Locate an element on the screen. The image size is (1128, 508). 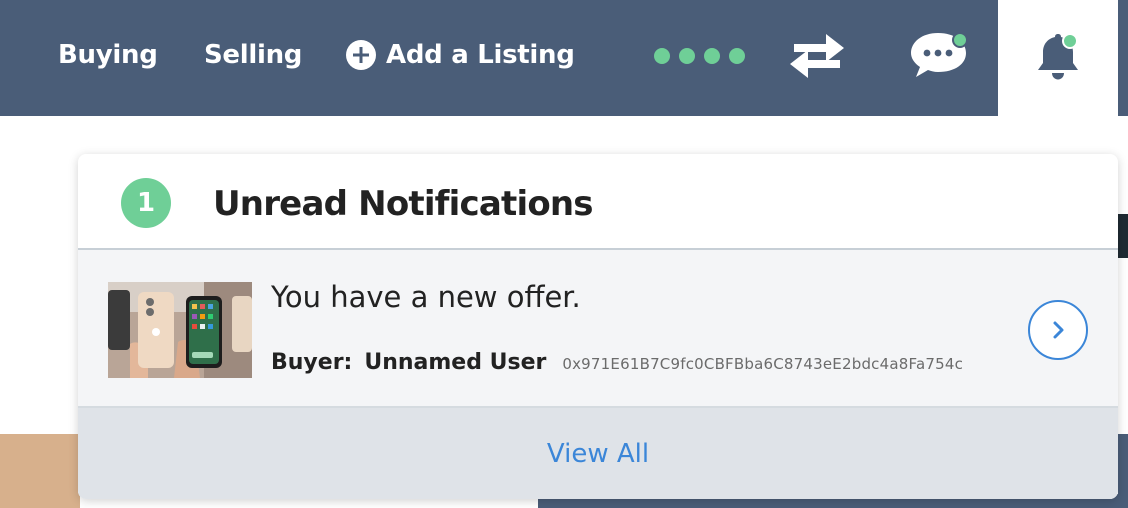
bell-unread-badge is located at coordinates (1070, 41).